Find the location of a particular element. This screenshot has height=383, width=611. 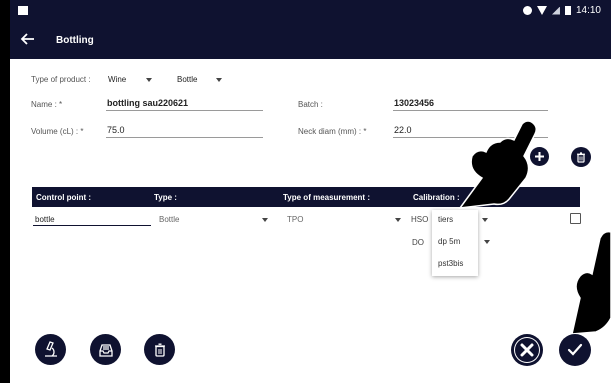

dropdown-option-tiers: tiers is located at coordinates (445, 219).